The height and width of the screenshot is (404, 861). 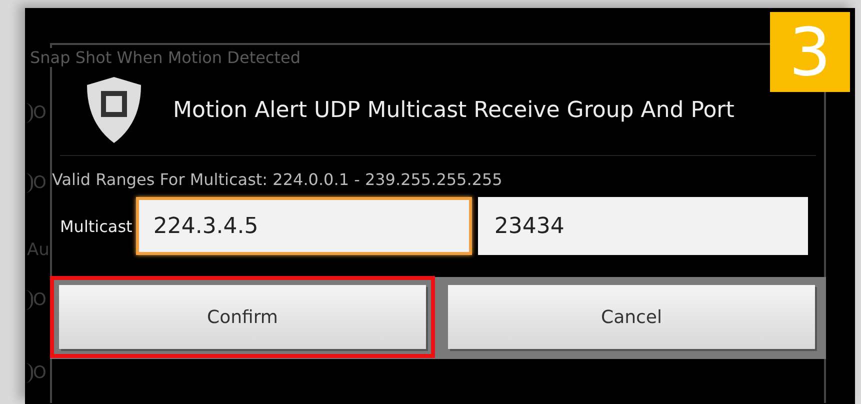 What do you see at coordinates (96, 226) in the screenshot?
I see `field-label: Multicast` at bounding box center [96, 226].